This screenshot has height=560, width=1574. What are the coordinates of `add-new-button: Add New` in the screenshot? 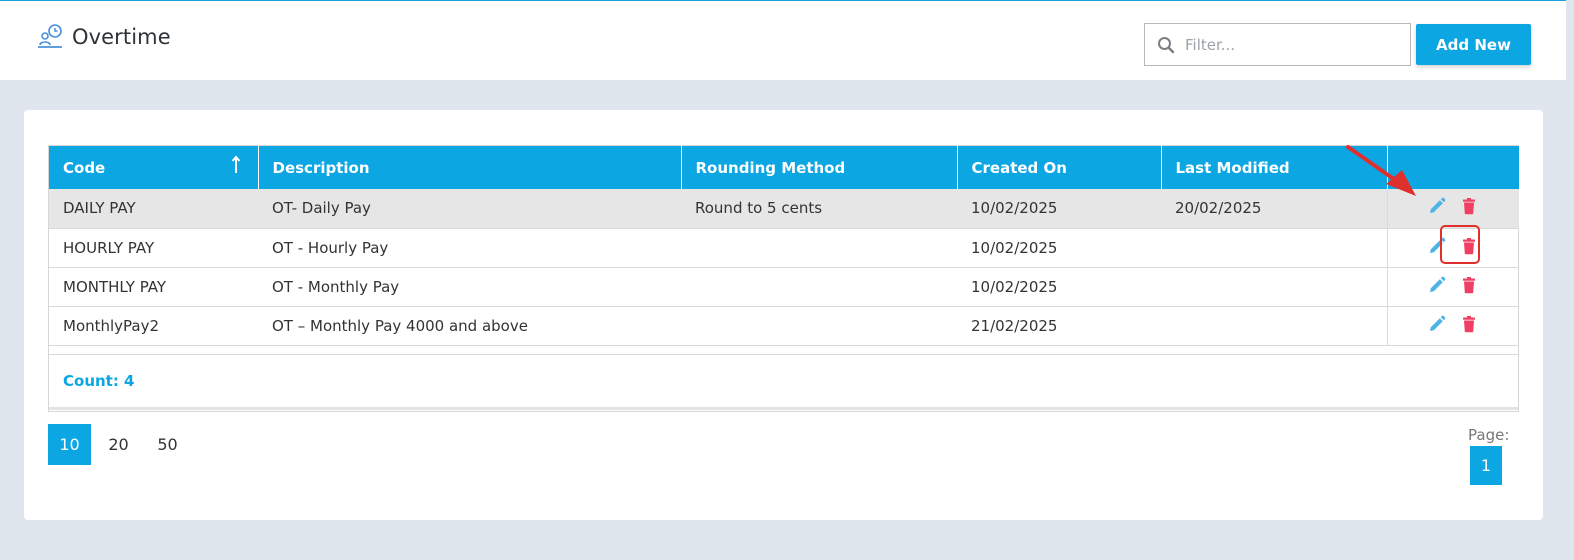 It's located at (1473, 44).